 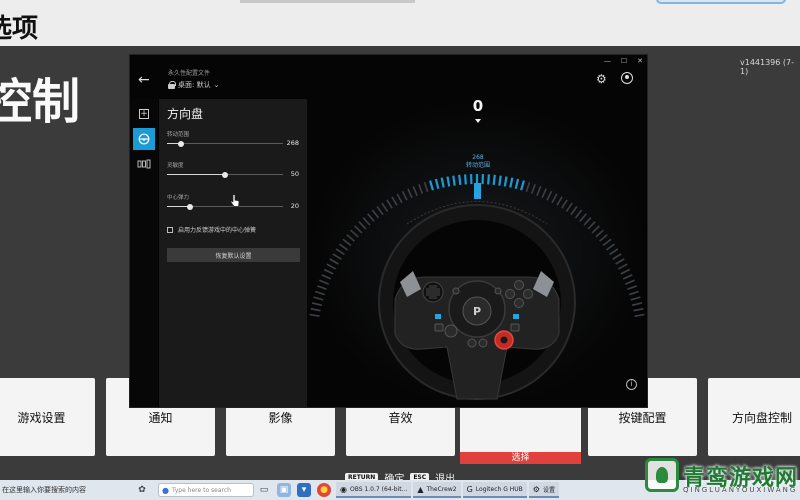 I want to click on panel-title: 方向盘, so click(x=185, y=114).